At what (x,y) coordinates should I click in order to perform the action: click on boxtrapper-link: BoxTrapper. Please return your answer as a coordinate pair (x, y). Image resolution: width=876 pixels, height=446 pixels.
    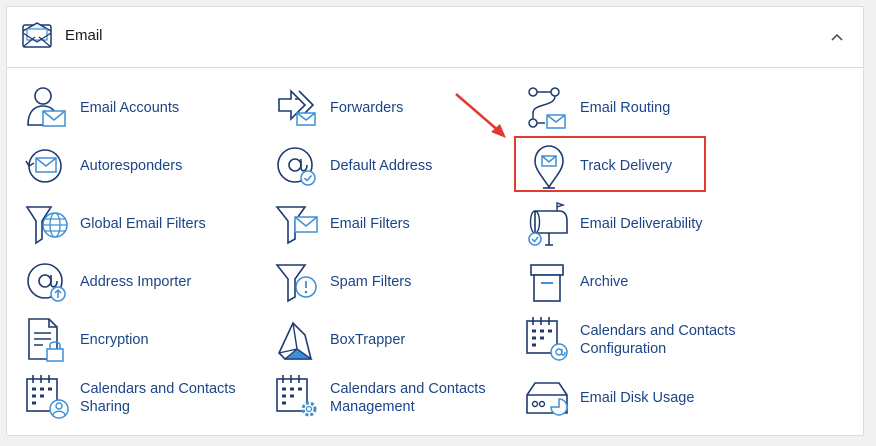
    Looking at the image, I should click on (390, 340).